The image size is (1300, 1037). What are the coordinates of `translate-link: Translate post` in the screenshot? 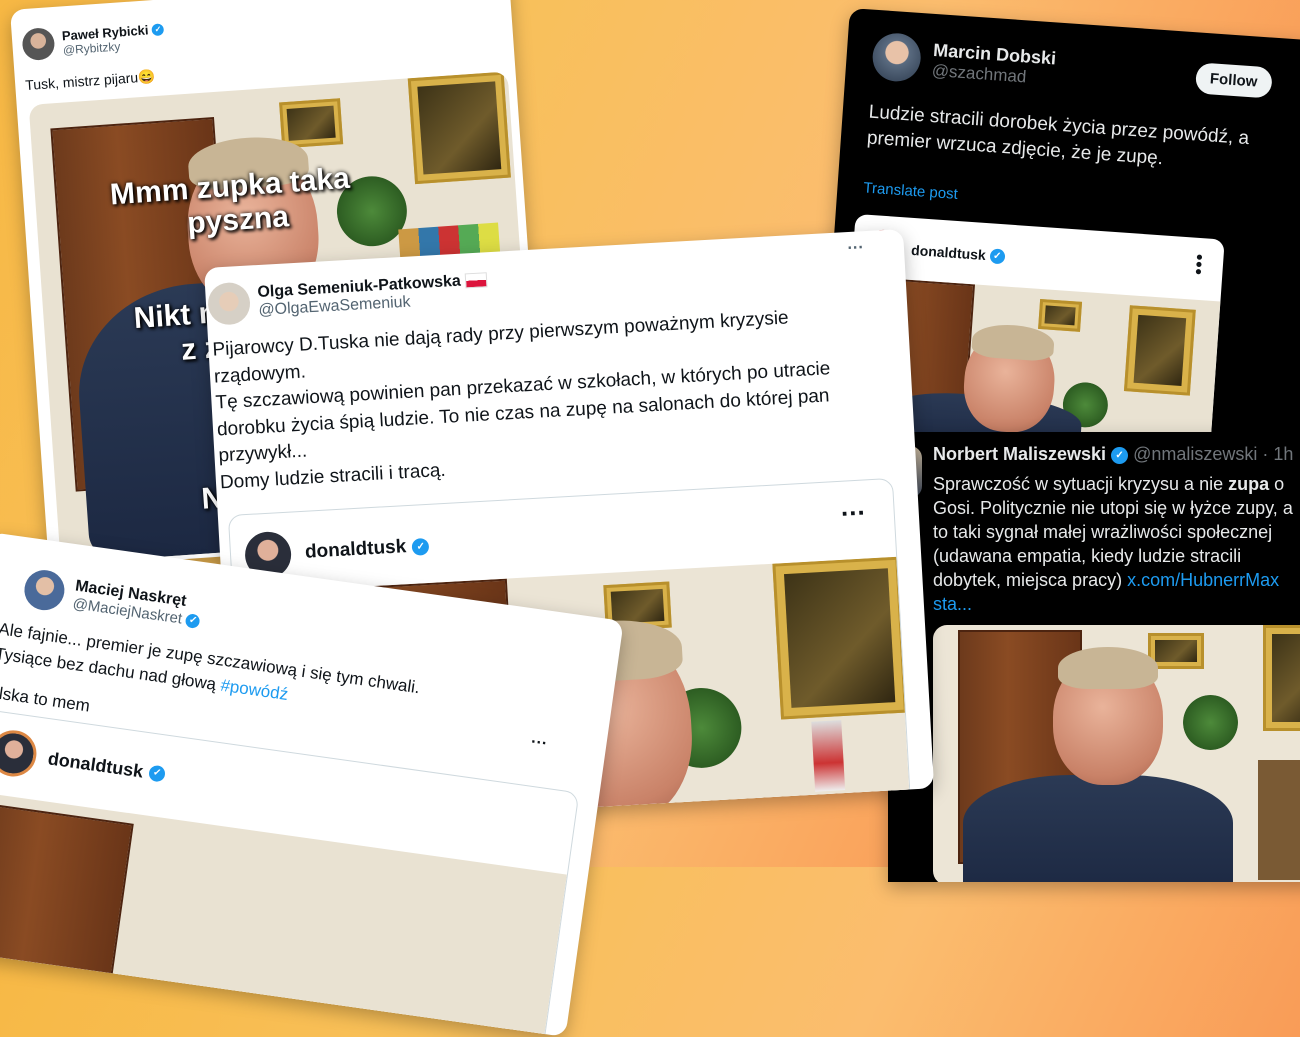 It's located at (910, 191).